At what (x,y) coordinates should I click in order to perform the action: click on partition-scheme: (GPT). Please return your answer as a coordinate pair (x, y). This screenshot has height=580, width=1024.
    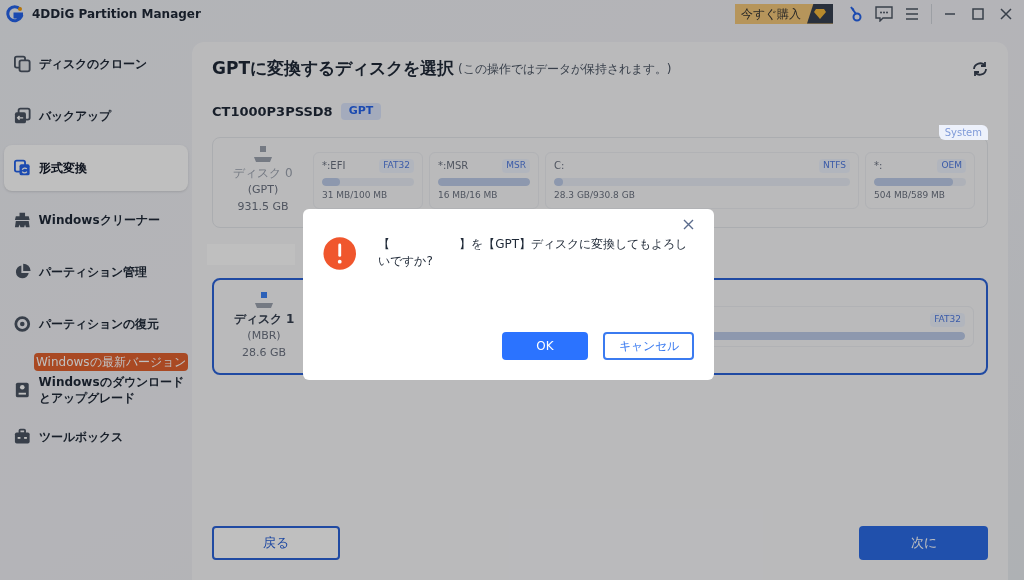
    Looking at the image, I should click on (263, 190).